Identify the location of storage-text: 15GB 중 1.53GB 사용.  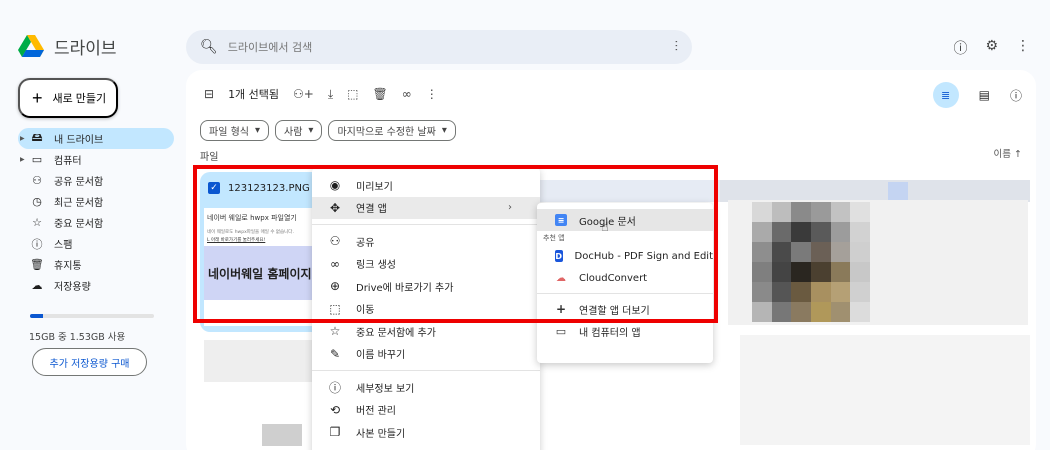
(77, 337).